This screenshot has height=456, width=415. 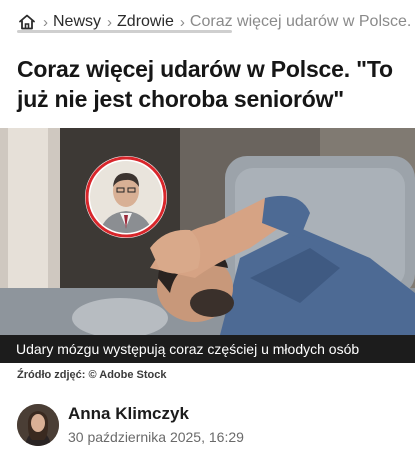 What do you see at coordinates (77, 22) in the screenshot?
I see `breadcrumb-item-newsy: Newsy` at bounding box center [77, 22].